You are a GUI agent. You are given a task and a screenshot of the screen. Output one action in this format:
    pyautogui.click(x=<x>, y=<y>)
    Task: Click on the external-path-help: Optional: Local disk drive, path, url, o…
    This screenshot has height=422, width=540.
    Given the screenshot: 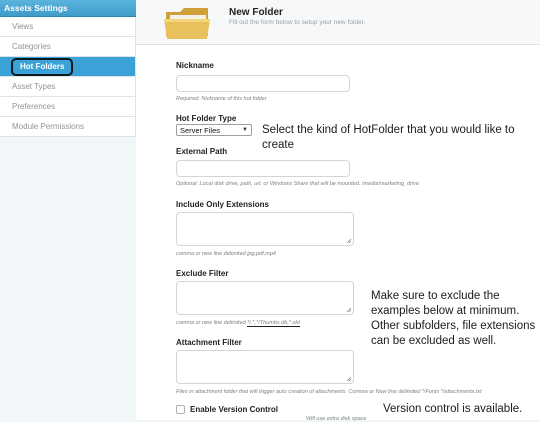 What is the action you would take?
    pyautogui.click(x=297, y=184)
    